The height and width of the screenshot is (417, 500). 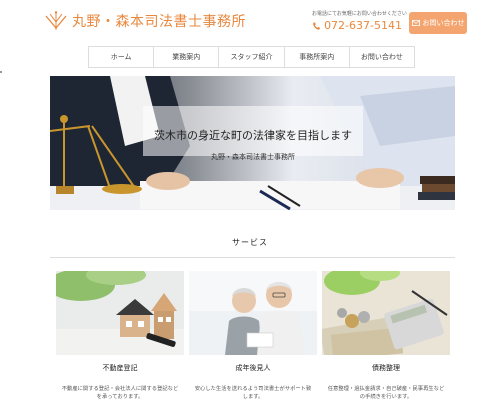 I want to click on contact-block: お電話にてお気軽にお問い合わせください 072-637-5141, so click(x=359, y=21).